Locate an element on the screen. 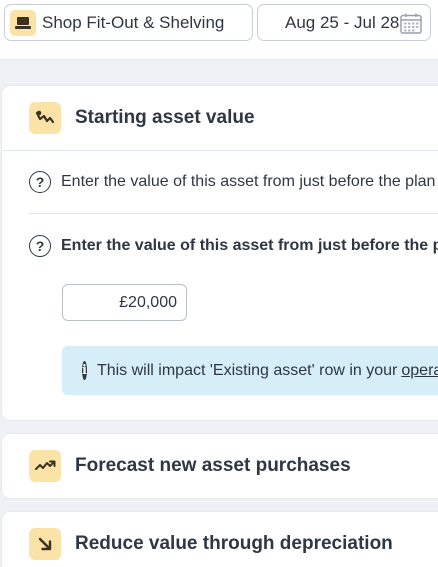  date-range-text: Aug 25 - Jul 28 is located at coordinates (342, 22).